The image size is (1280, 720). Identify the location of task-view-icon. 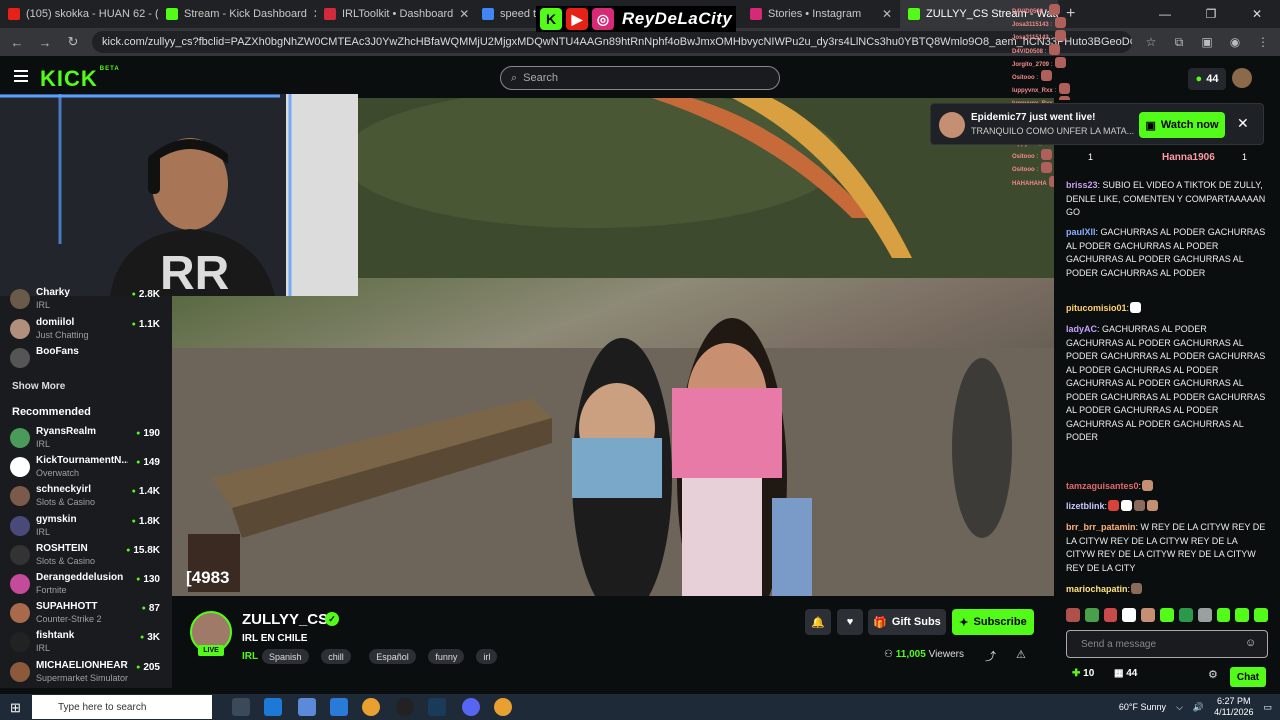
(241, 707).